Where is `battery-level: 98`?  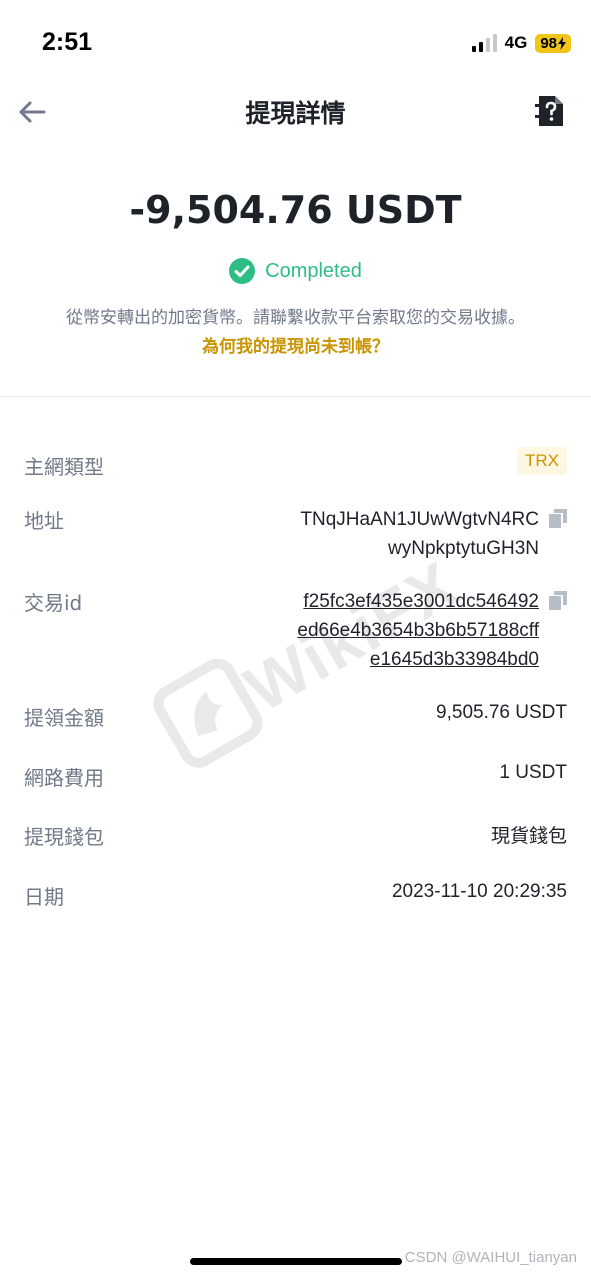
battery-level: 98 is located at coordinates (548, 43).